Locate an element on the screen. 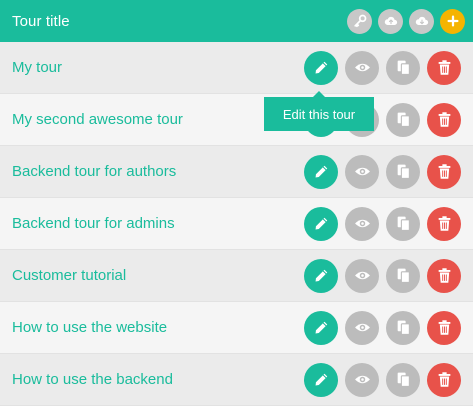 The width and height of the screenshot is (473, 408). upload-button is located at coordinates (390, 21).